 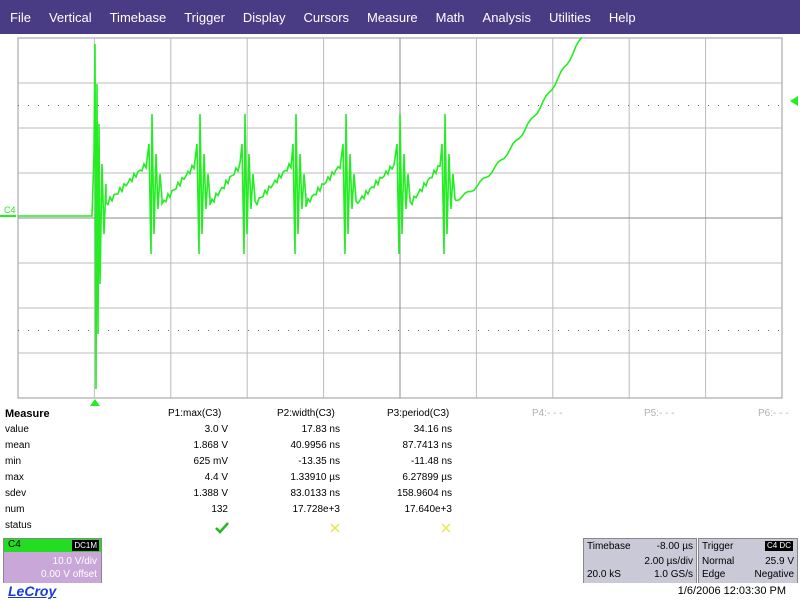 I want to click on timebase-per-div: 2.00 µs/div, so click(x=668, y=561).